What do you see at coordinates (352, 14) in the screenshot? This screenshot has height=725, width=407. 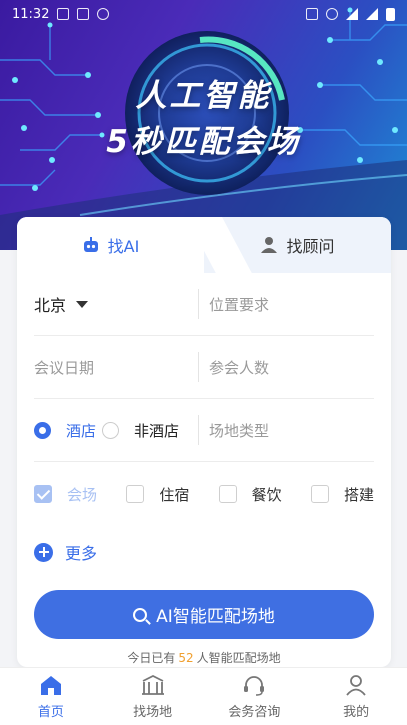 I see `wifi-icon` at bounding box center [352, 14].